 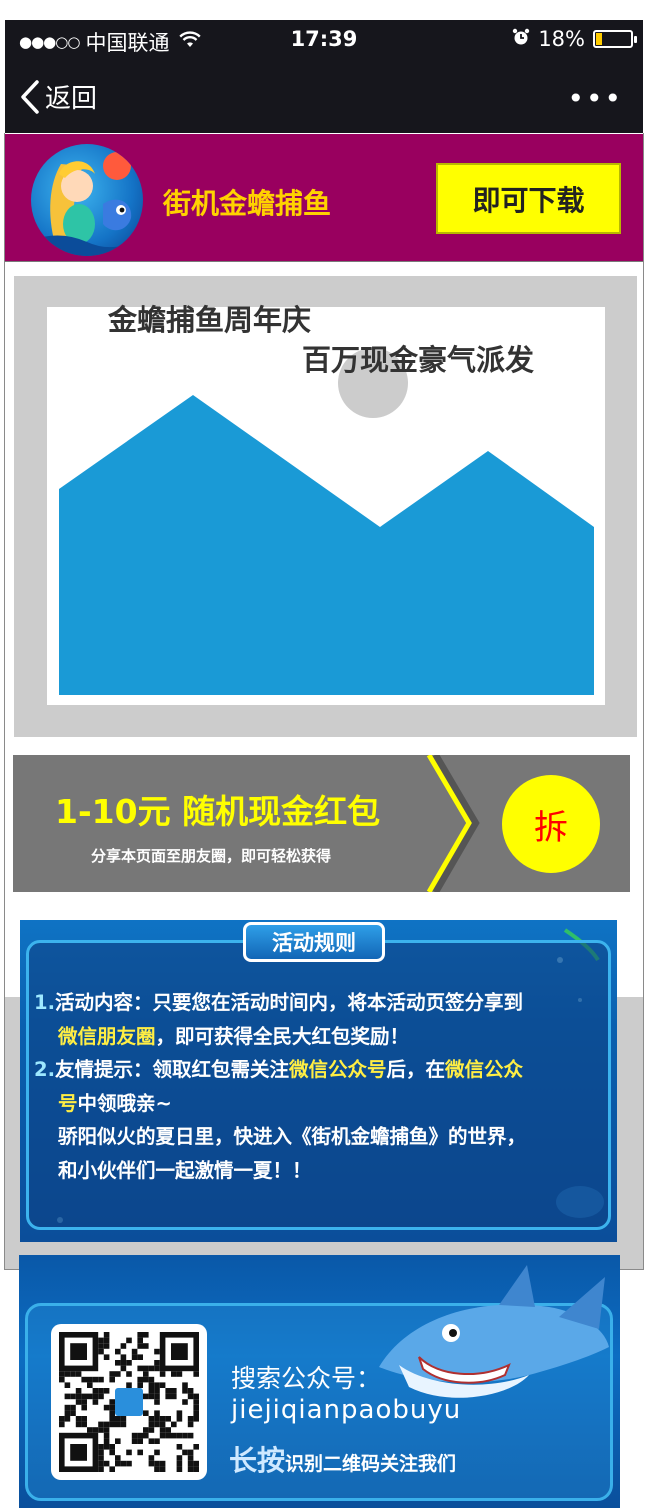 I want to click on red-packet-title: 1-10元 随机现金红包, so click(x=218, y=811).